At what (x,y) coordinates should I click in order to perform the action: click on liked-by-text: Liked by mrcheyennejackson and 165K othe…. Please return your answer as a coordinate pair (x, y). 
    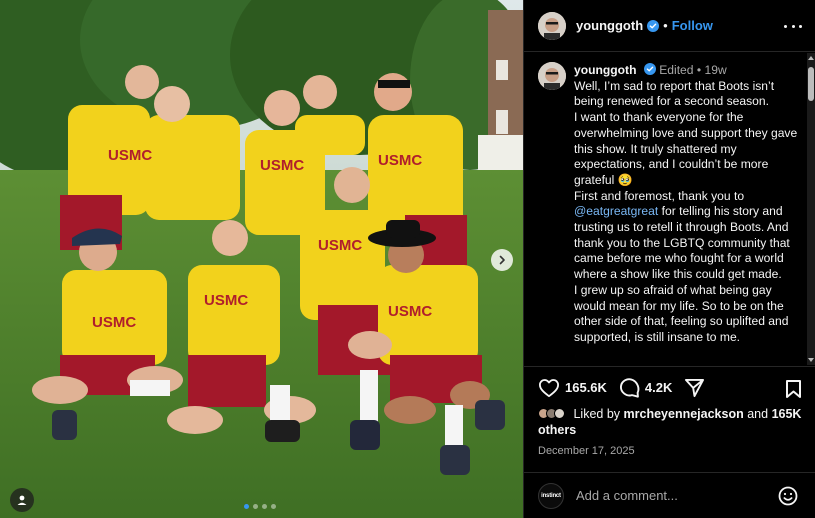
    Looking at the image, I should click on (673, 422).